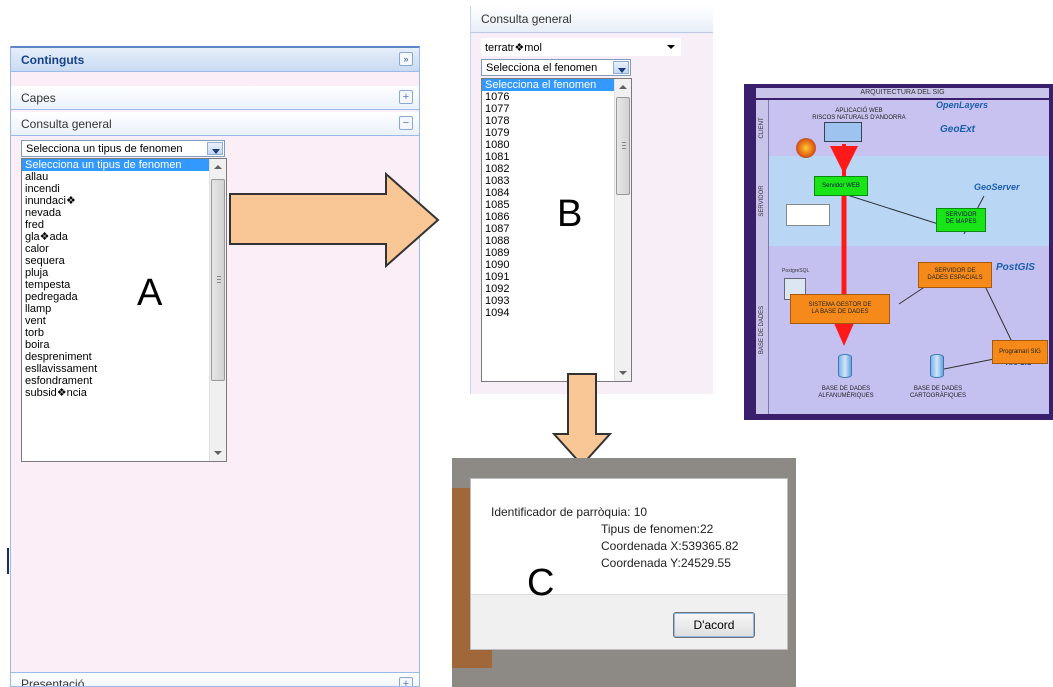 Image resolution: width=1053 pixels, height=687 pixels. Describe the element at coordinates (335, 220) in the screenshot. I see `arrow-right-icon` at that location.